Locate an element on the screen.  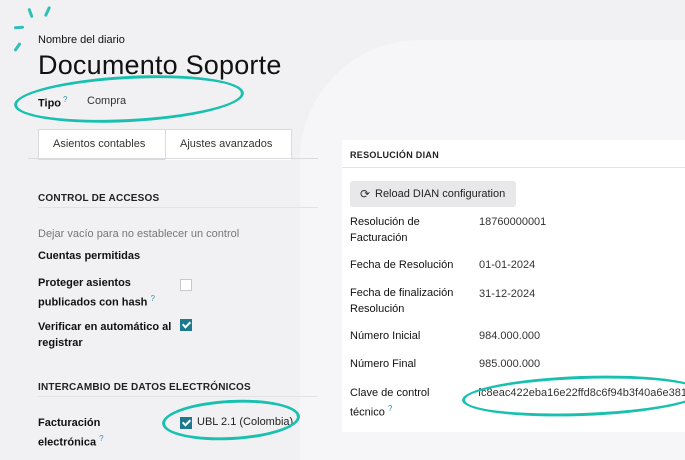
journal-name-label: Nombre del diario is located at coordinates (81, 40).